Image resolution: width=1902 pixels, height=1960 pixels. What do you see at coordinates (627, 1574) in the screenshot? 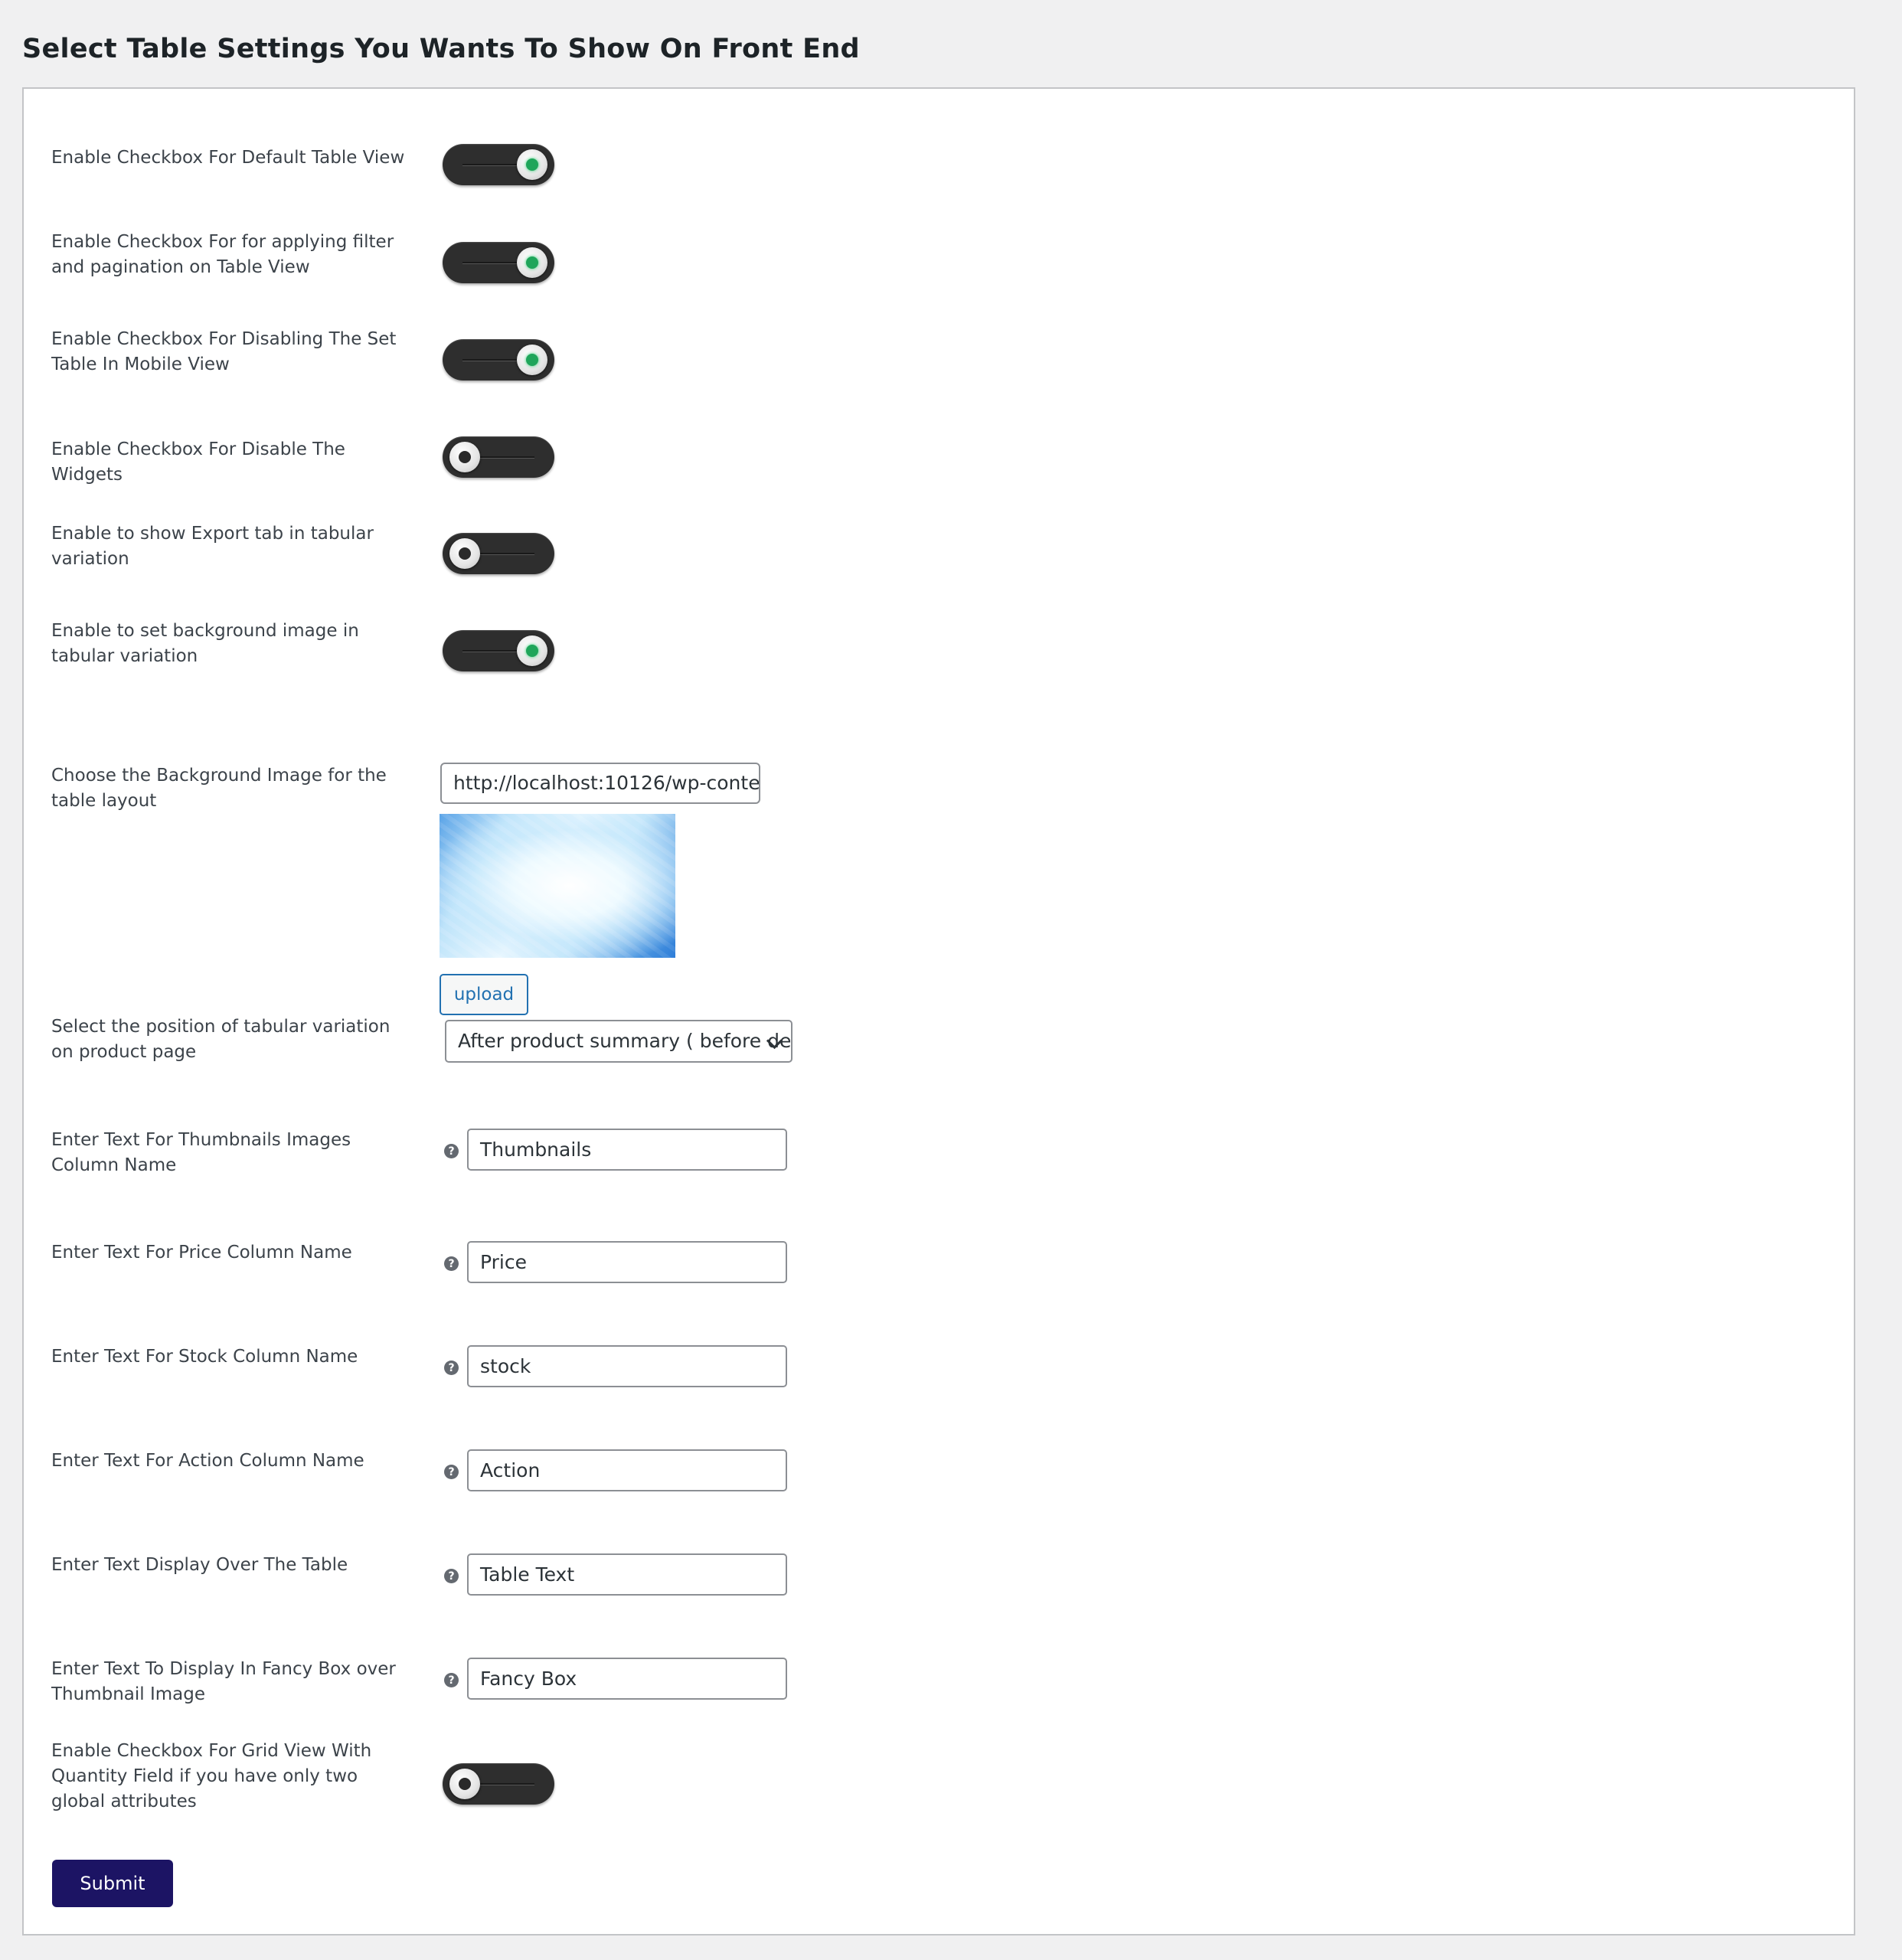
I see `table-text-input: Table Text` at bounding box center [627, 1574].